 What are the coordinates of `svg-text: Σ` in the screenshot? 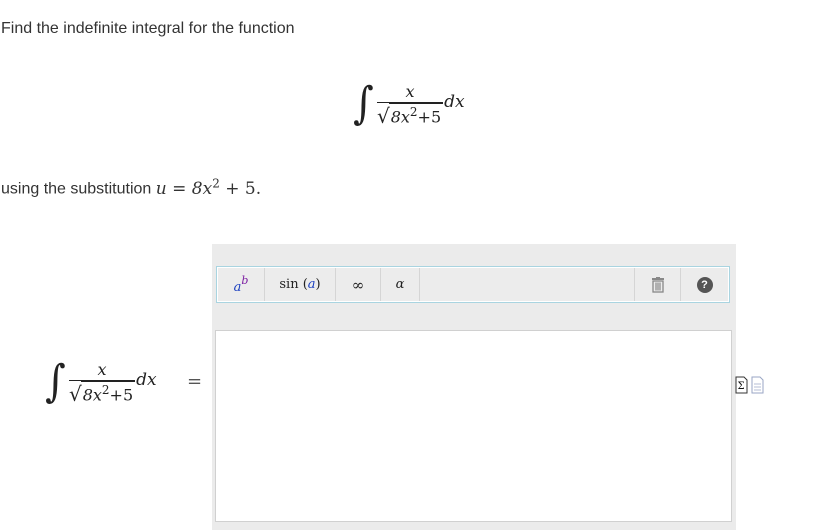 It's located at (741, 386).